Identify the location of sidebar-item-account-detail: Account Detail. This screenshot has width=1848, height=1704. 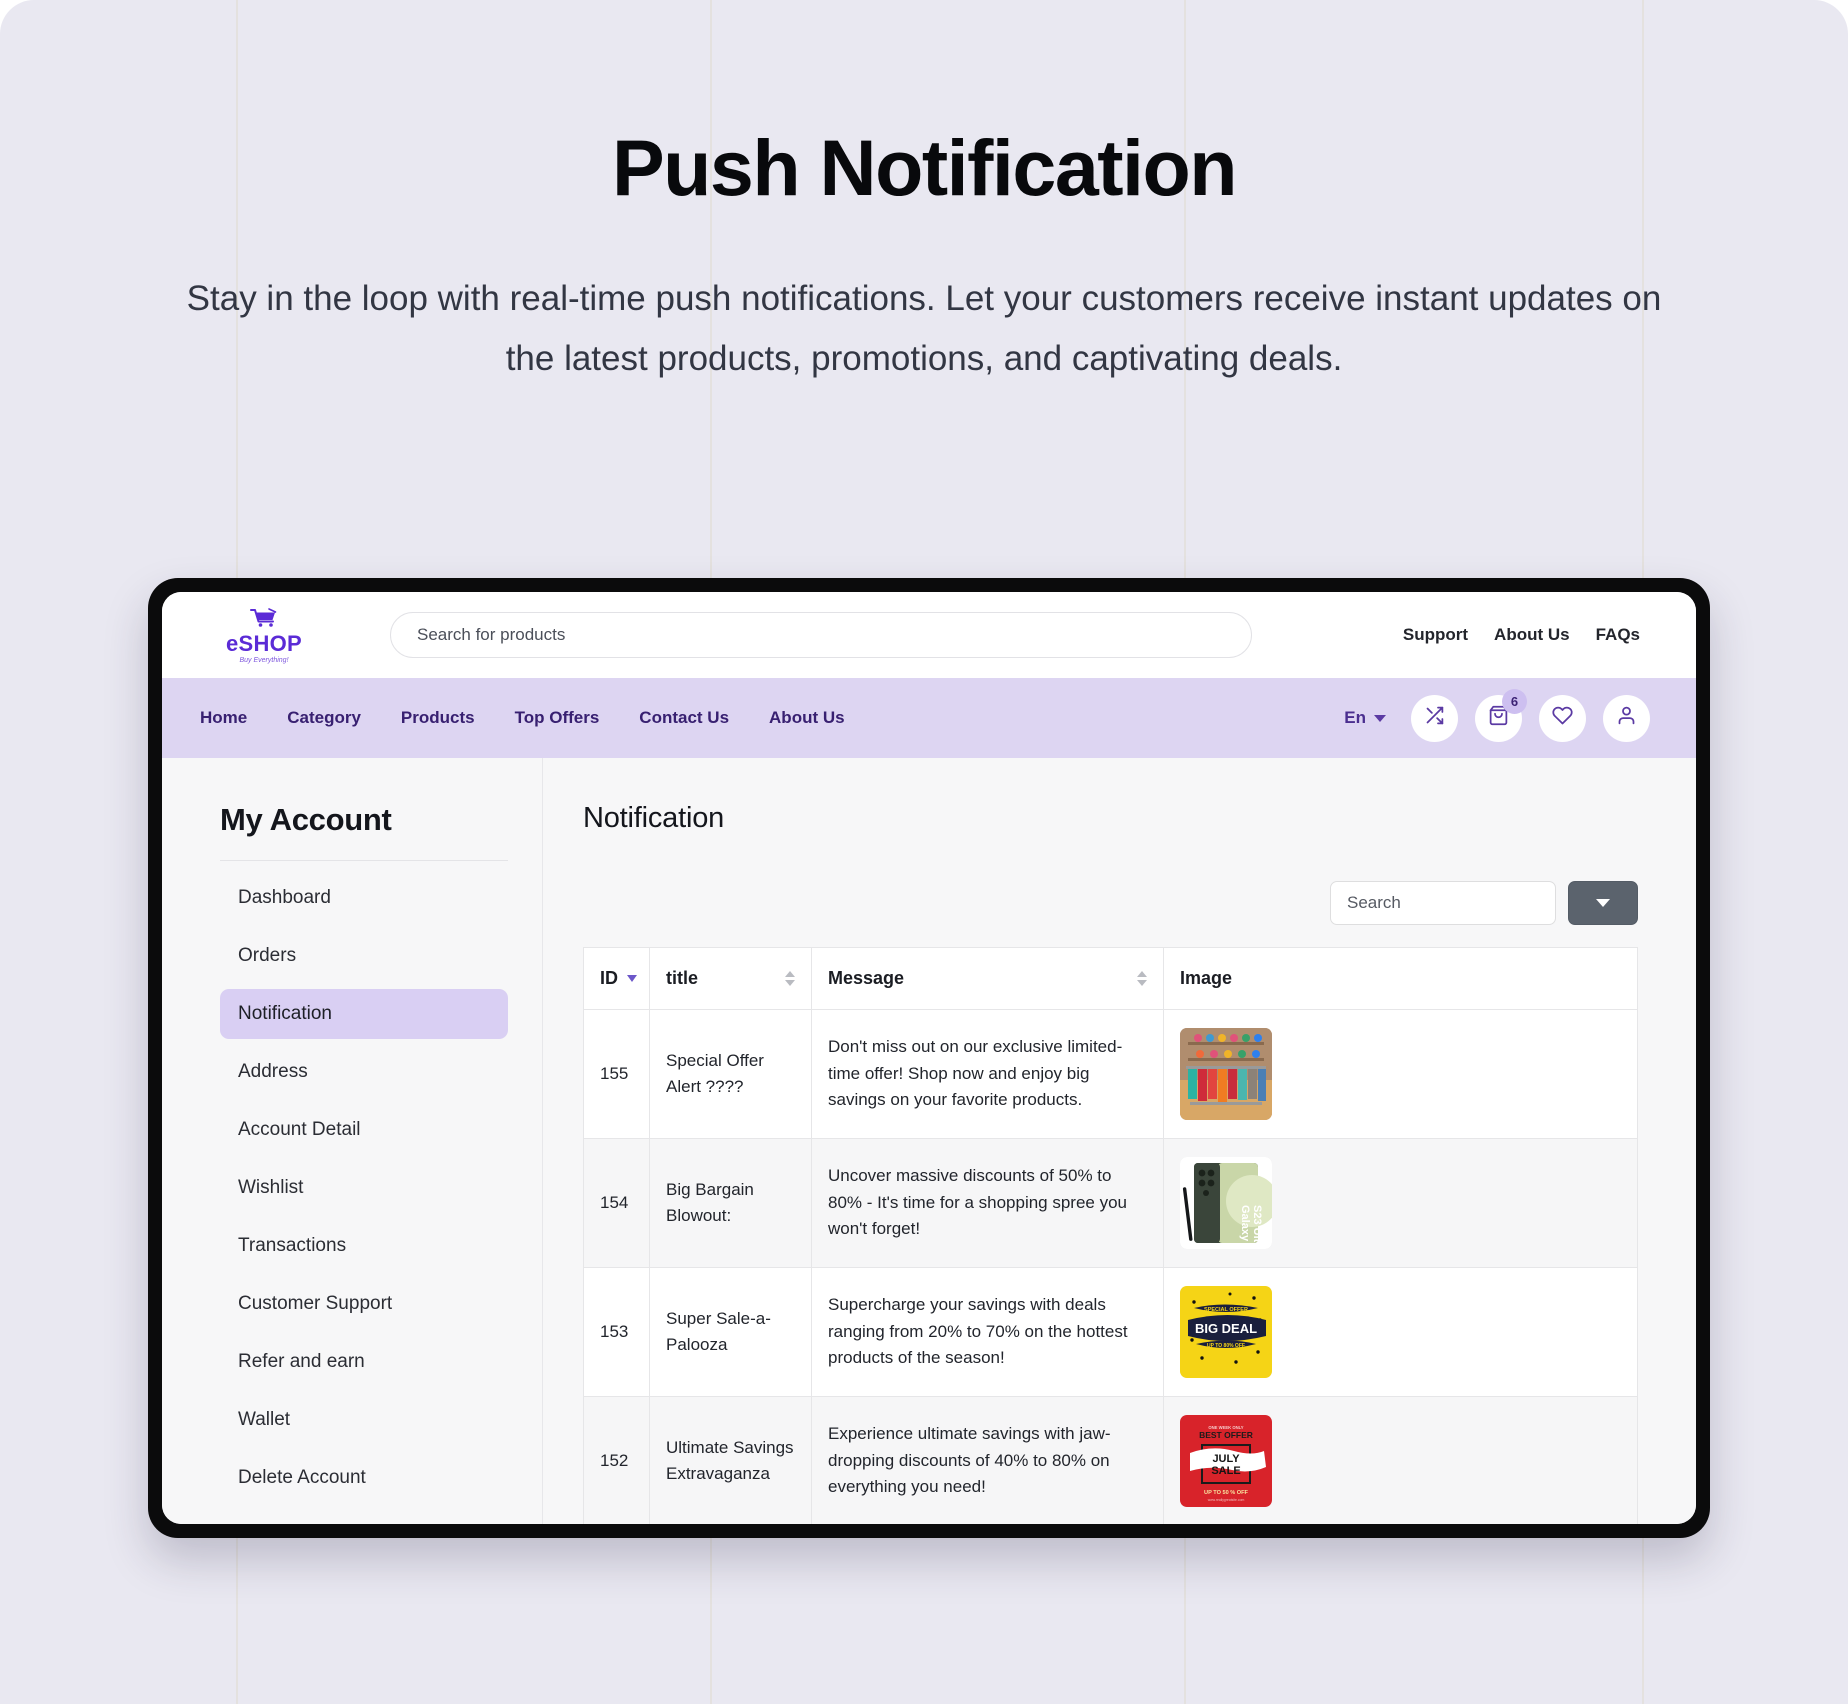
(364, 1130).